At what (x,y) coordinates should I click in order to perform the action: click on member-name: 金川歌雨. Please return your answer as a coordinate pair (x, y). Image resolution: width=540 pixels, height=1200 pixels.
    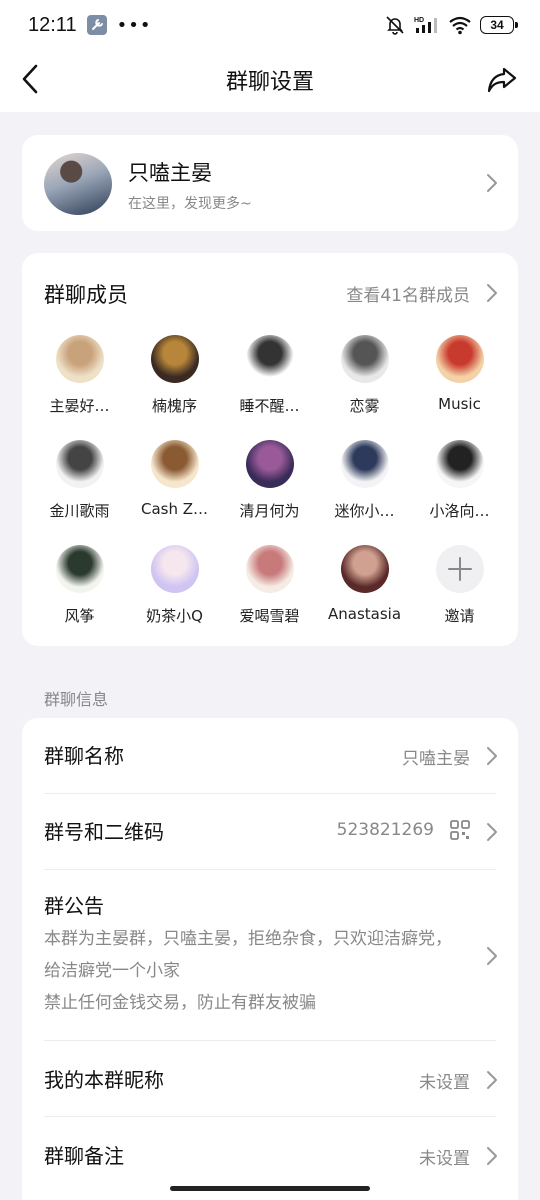
    Looking at the image, I should click on (79, 511).